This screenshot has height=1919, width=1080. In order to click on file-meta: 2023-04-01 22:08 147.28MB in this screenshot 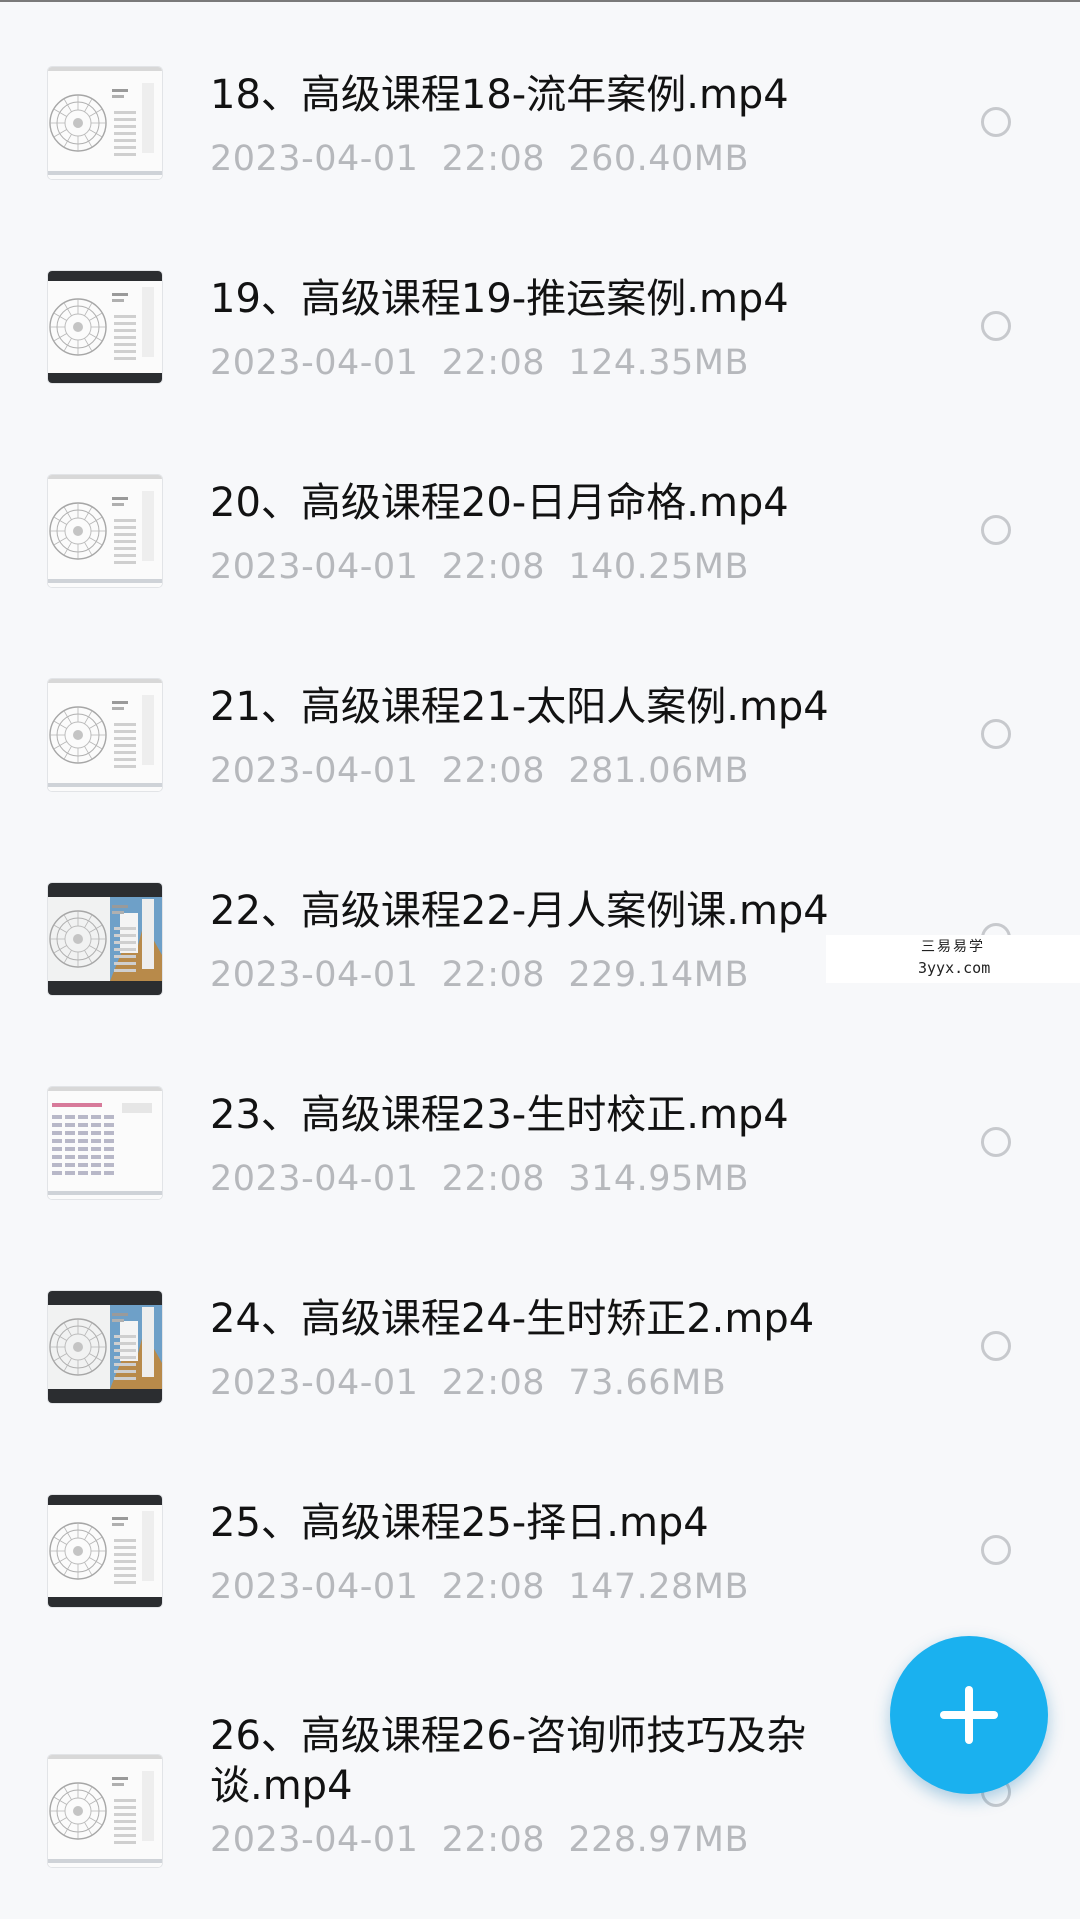, I will do `click(479, 1587)`.